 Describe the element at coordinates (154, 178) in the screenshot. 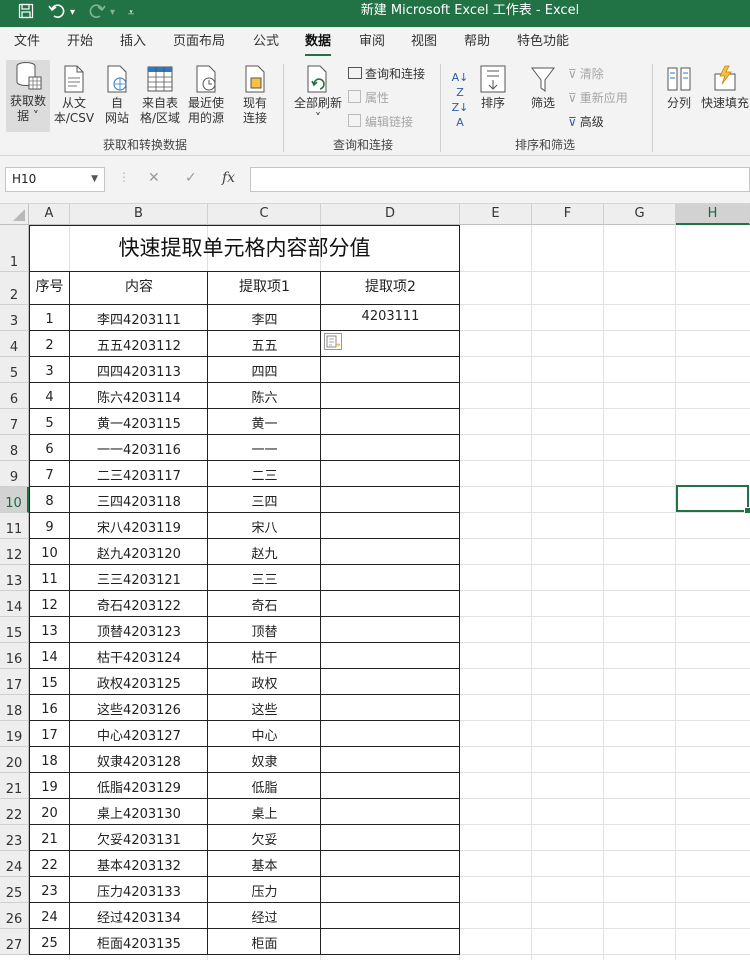

I see `cancel-icon: ✕` at that location.